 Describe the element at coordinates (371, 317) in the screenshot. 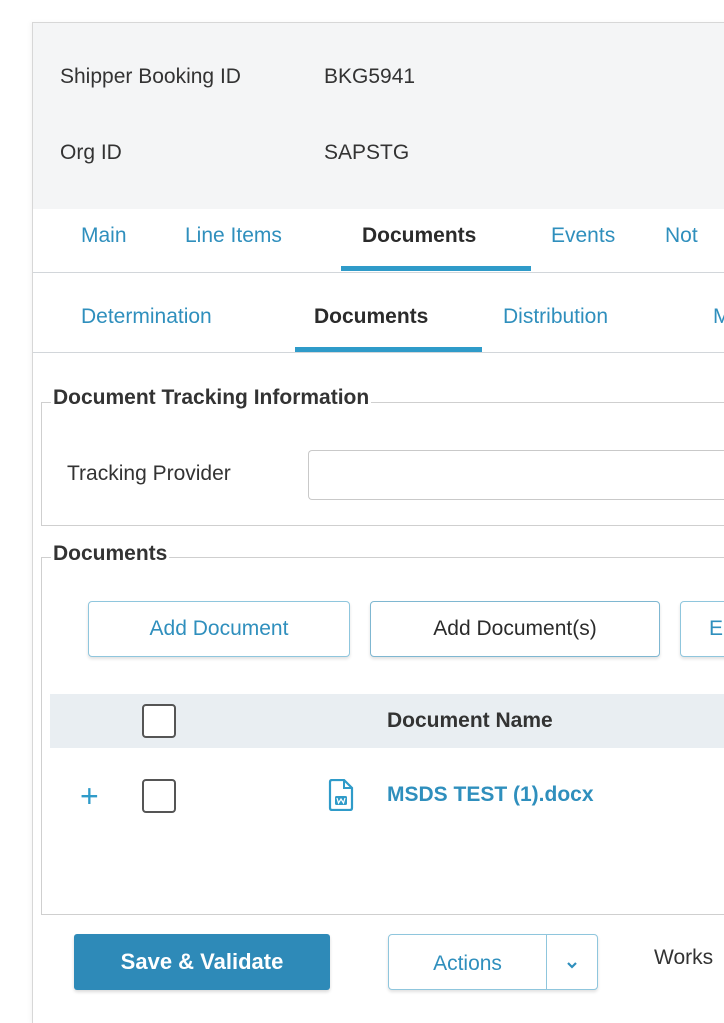

I see `subtab-documents: Documents` at that location.